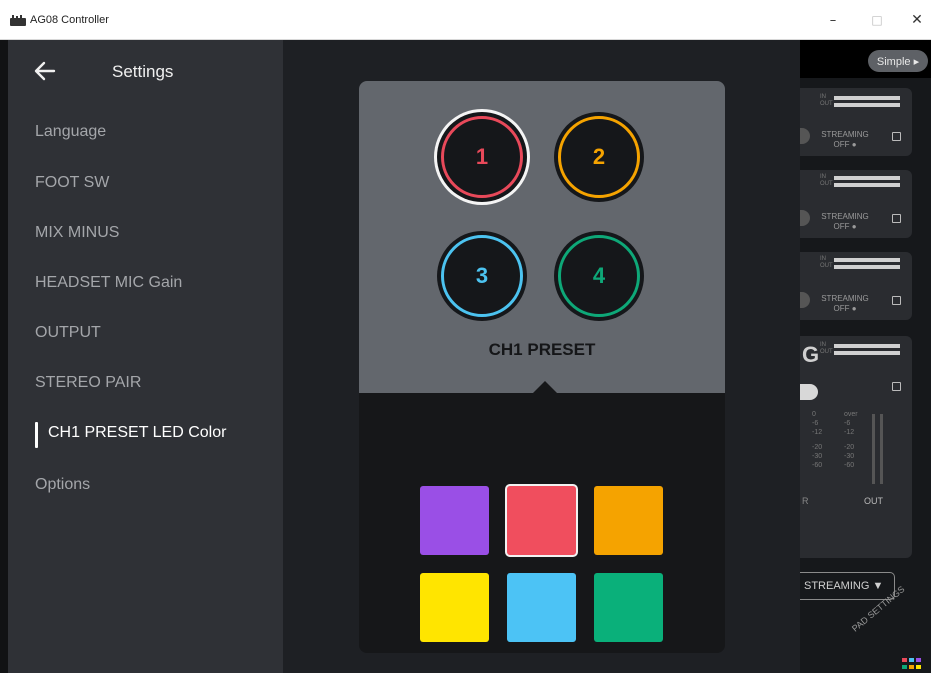 The width and height of the screenshot is (931, 673). I want to click on sidebar-item-headset-mic-gain: HEADSET MIC Gain, so click(108, 283).